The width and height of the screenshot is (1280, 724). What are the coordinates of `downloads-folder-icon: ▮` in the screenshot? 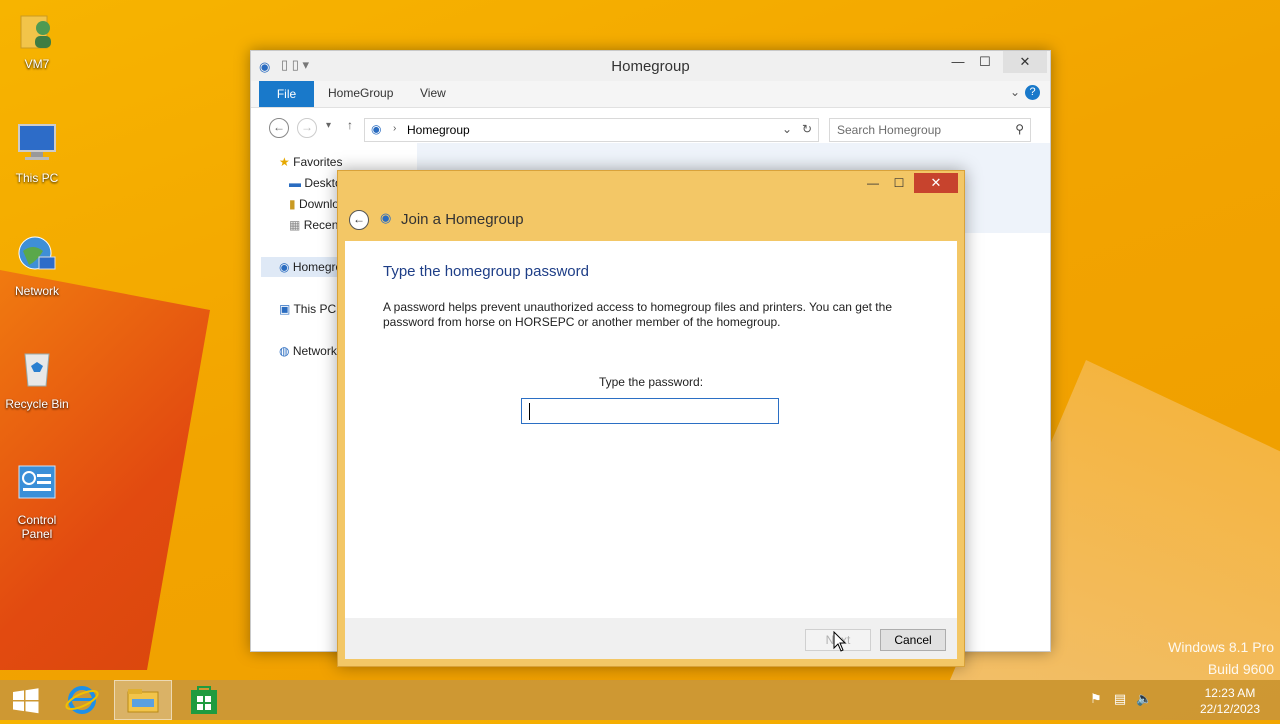 It's located at (292, 204).